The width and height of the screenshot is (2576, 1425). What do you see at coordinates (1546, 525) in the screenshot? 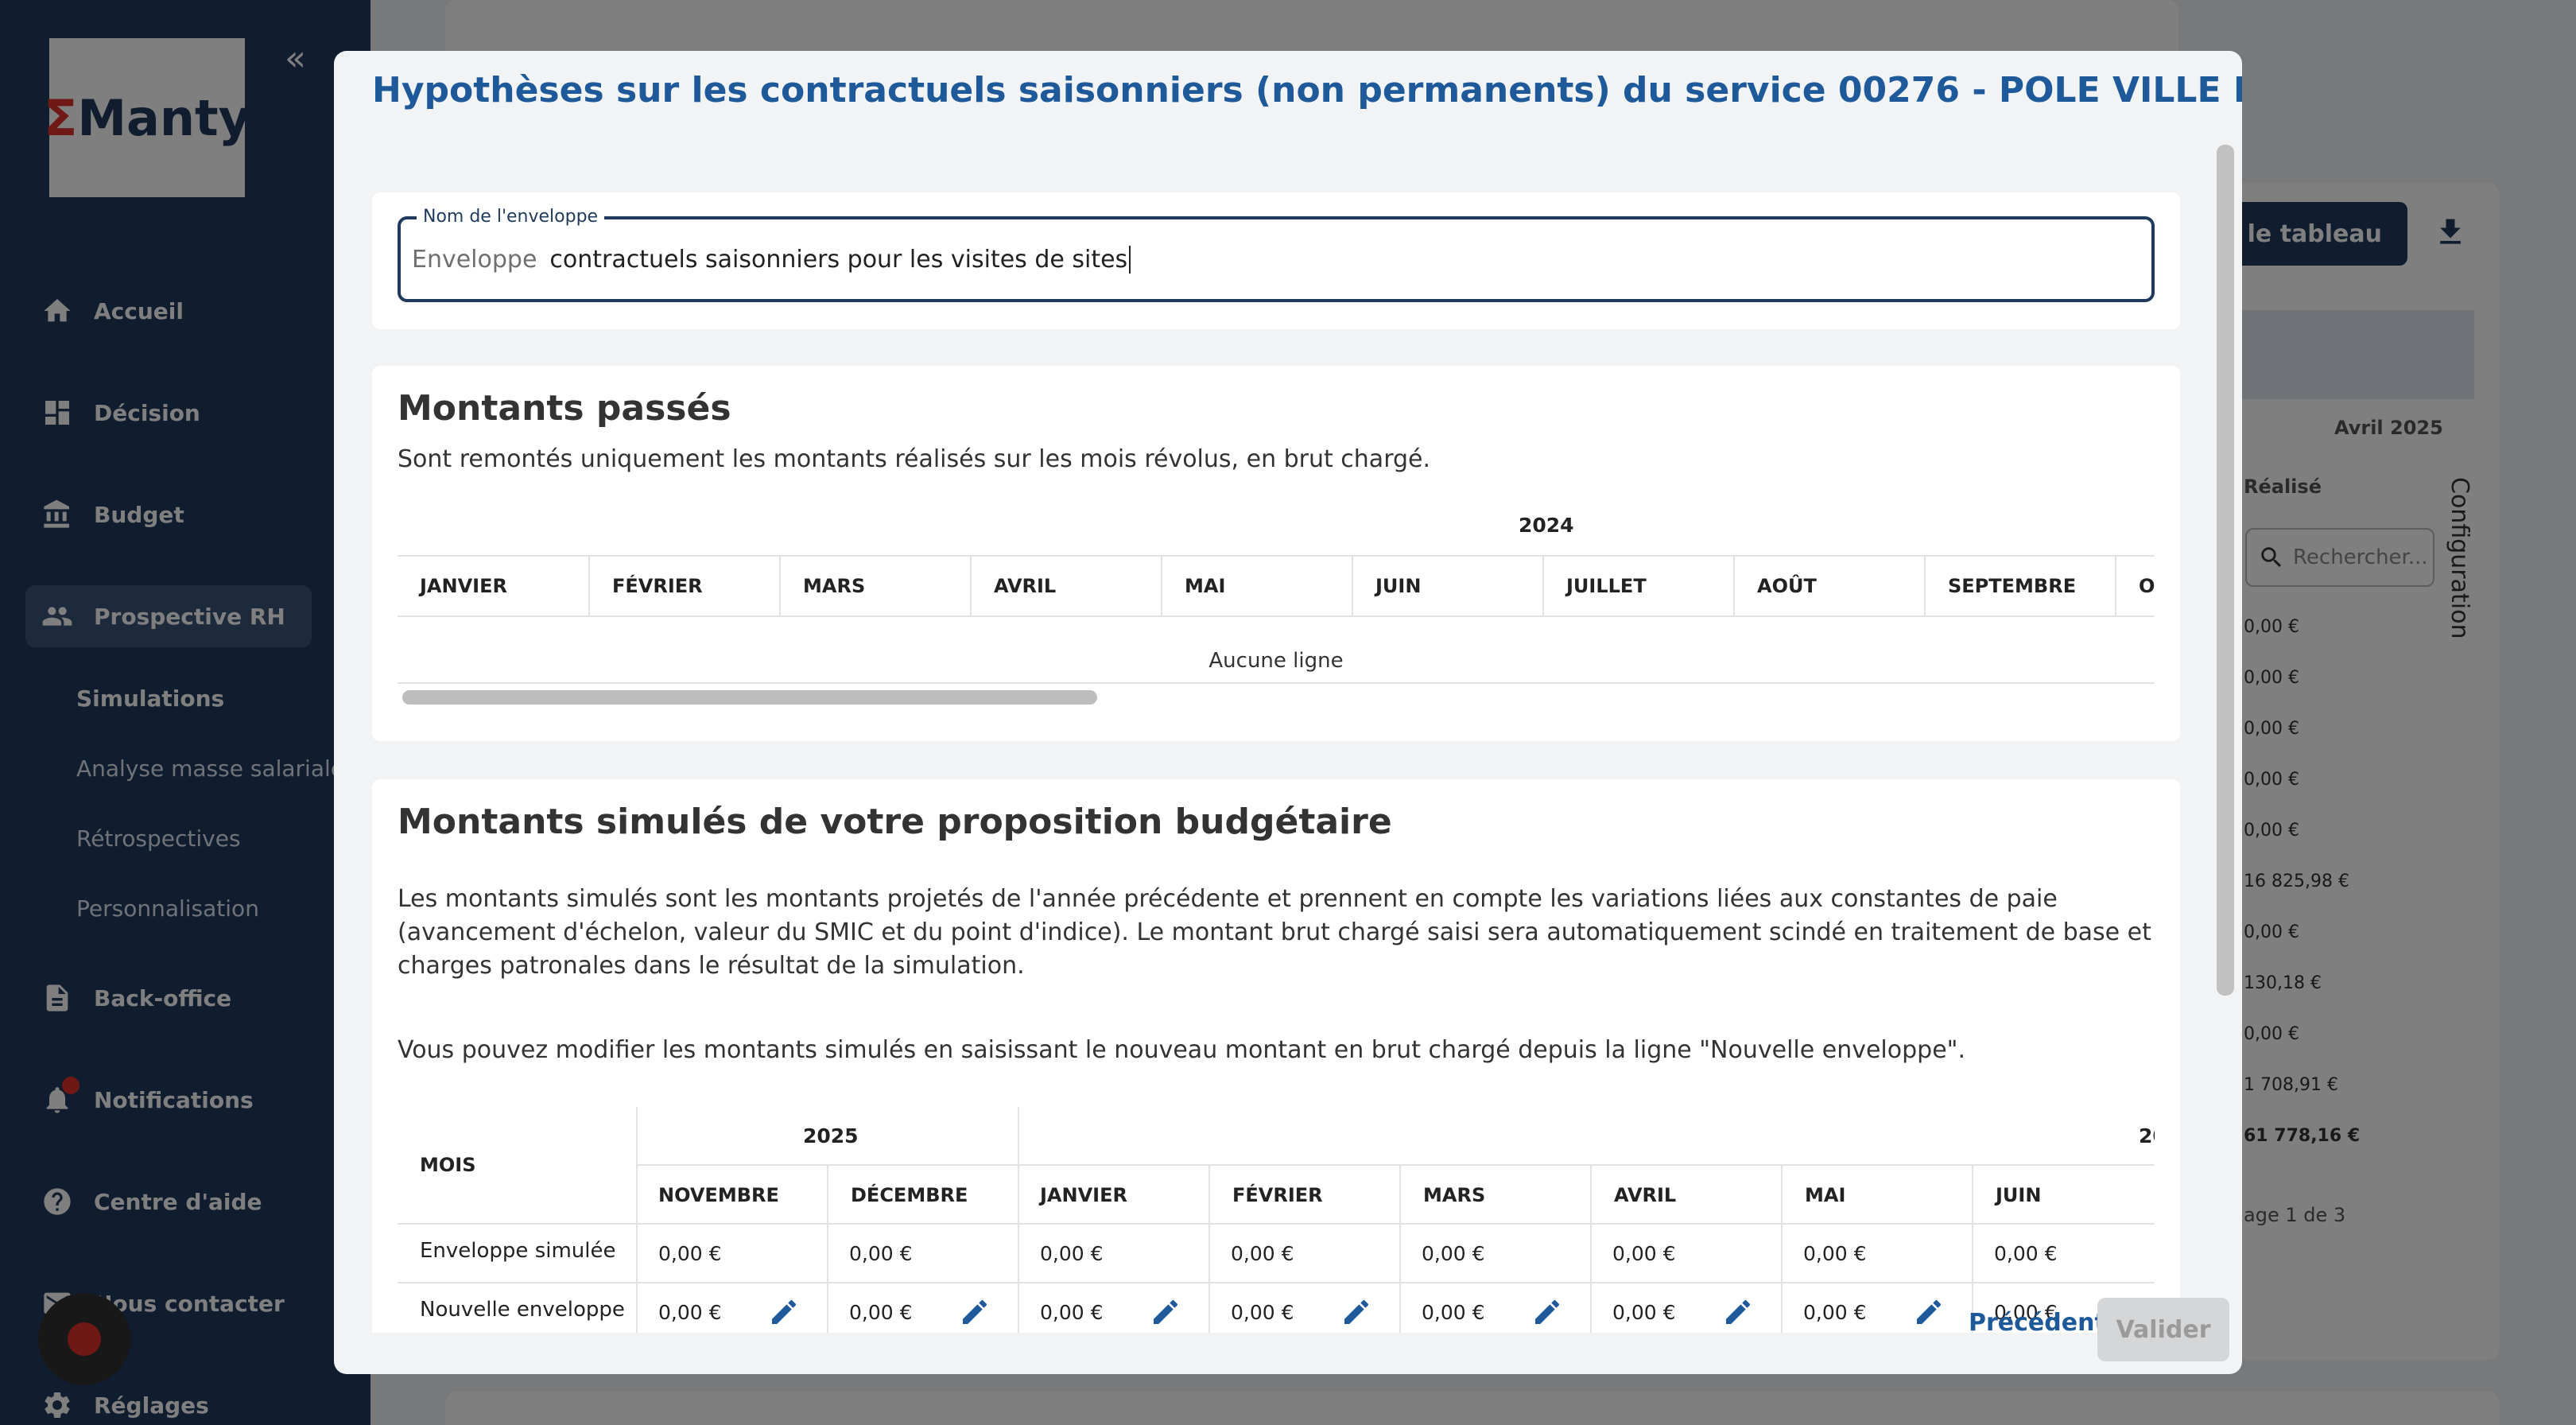
I see `year-header: 2024` at bounding box center [1546, 525].